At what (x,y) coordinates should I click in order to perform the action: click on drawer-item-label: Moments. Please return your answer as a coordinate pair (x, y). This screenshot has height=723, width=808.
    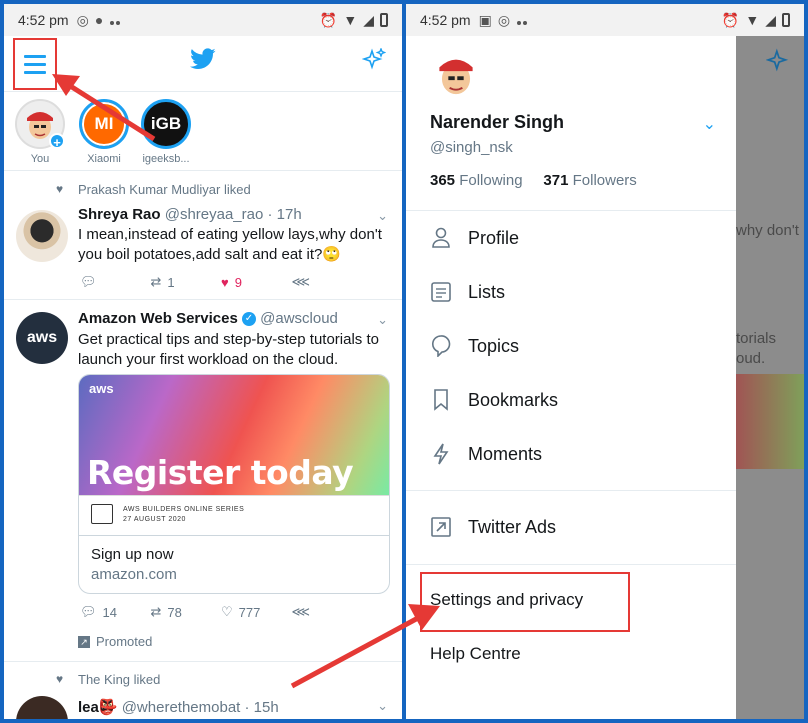
    Looking at the image, I should click on (505, 453).